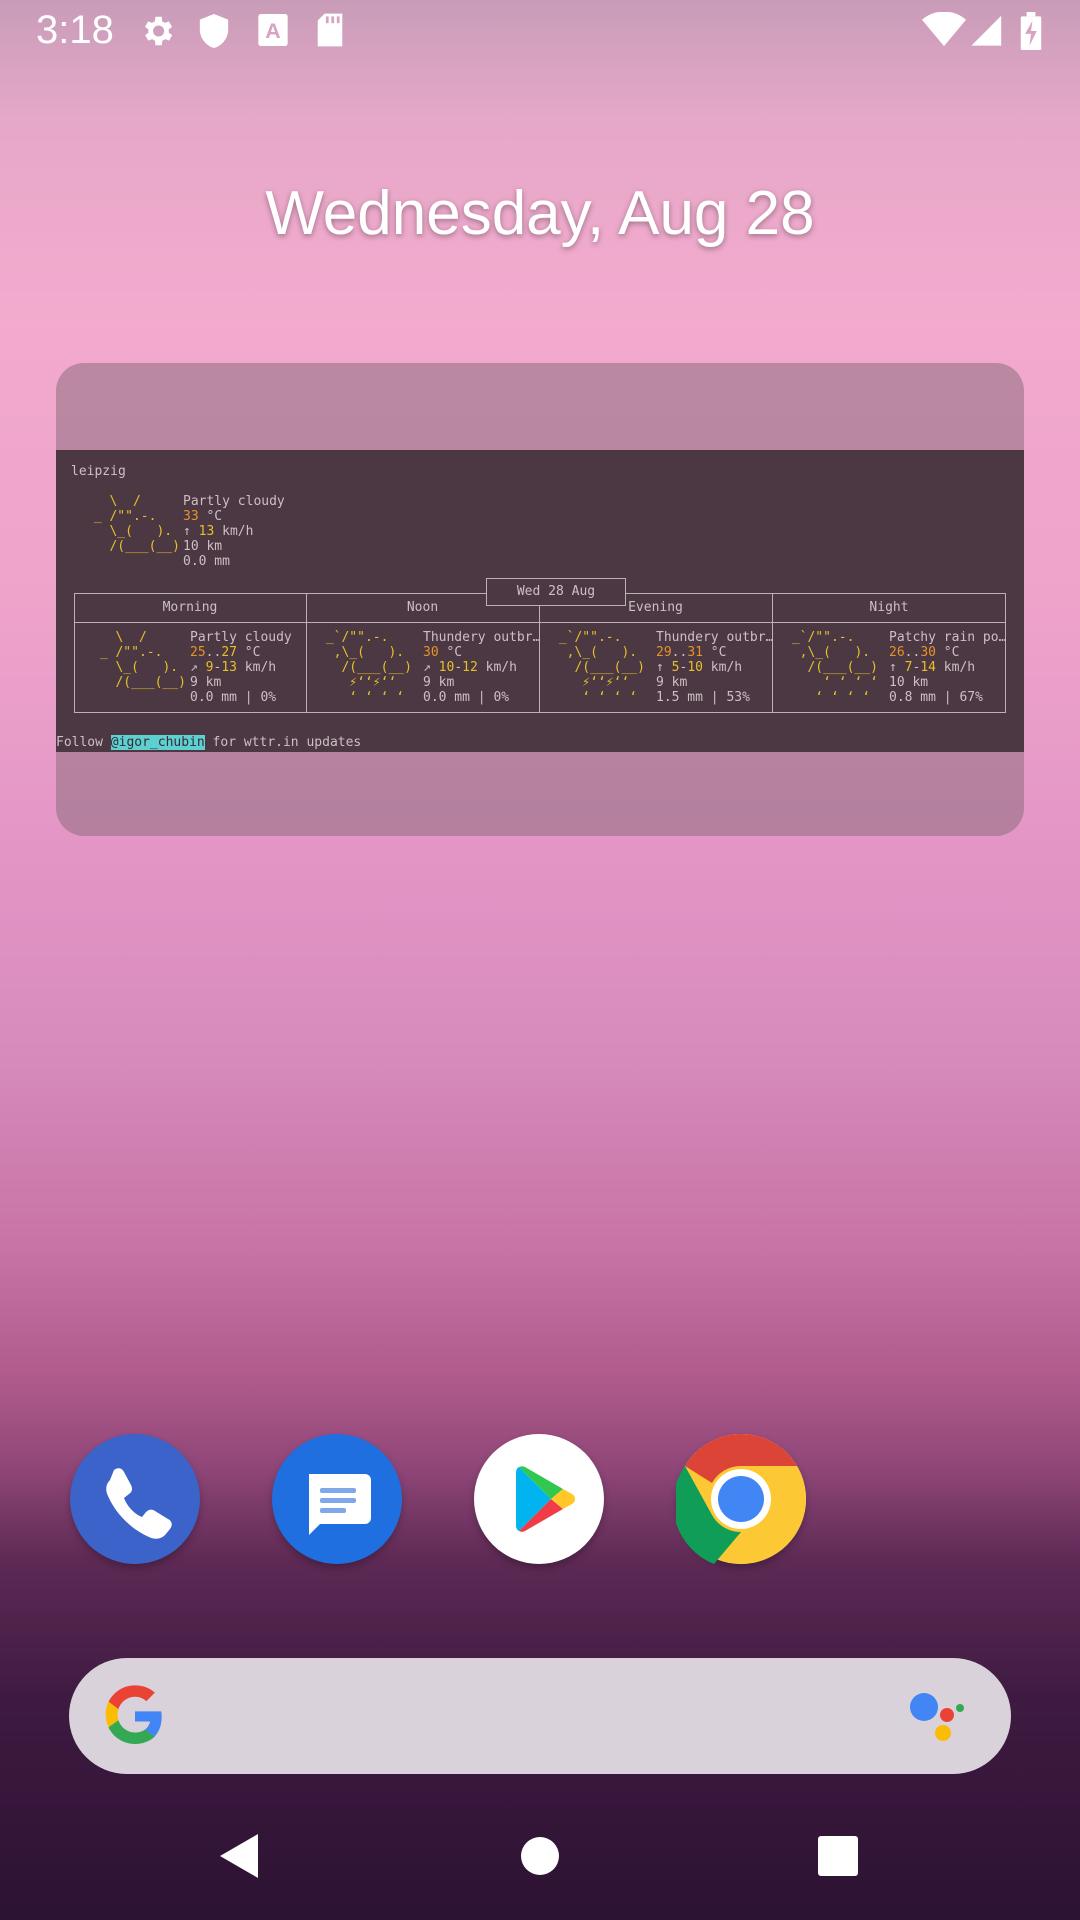  What do you see at coordinates (203, 546) in the screenshot?
I see `current-visibility: 10 km` at bounding box center [203, 546].